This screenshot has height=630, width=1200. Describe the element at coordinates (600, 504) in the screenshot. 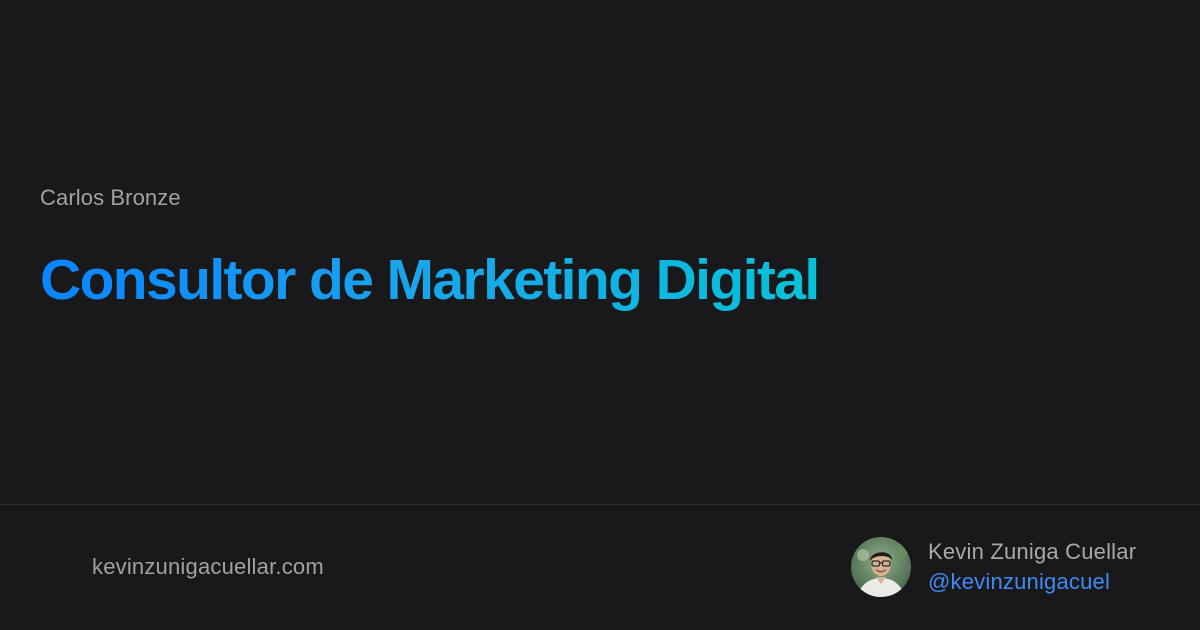

I see `footer-divider` at that location.